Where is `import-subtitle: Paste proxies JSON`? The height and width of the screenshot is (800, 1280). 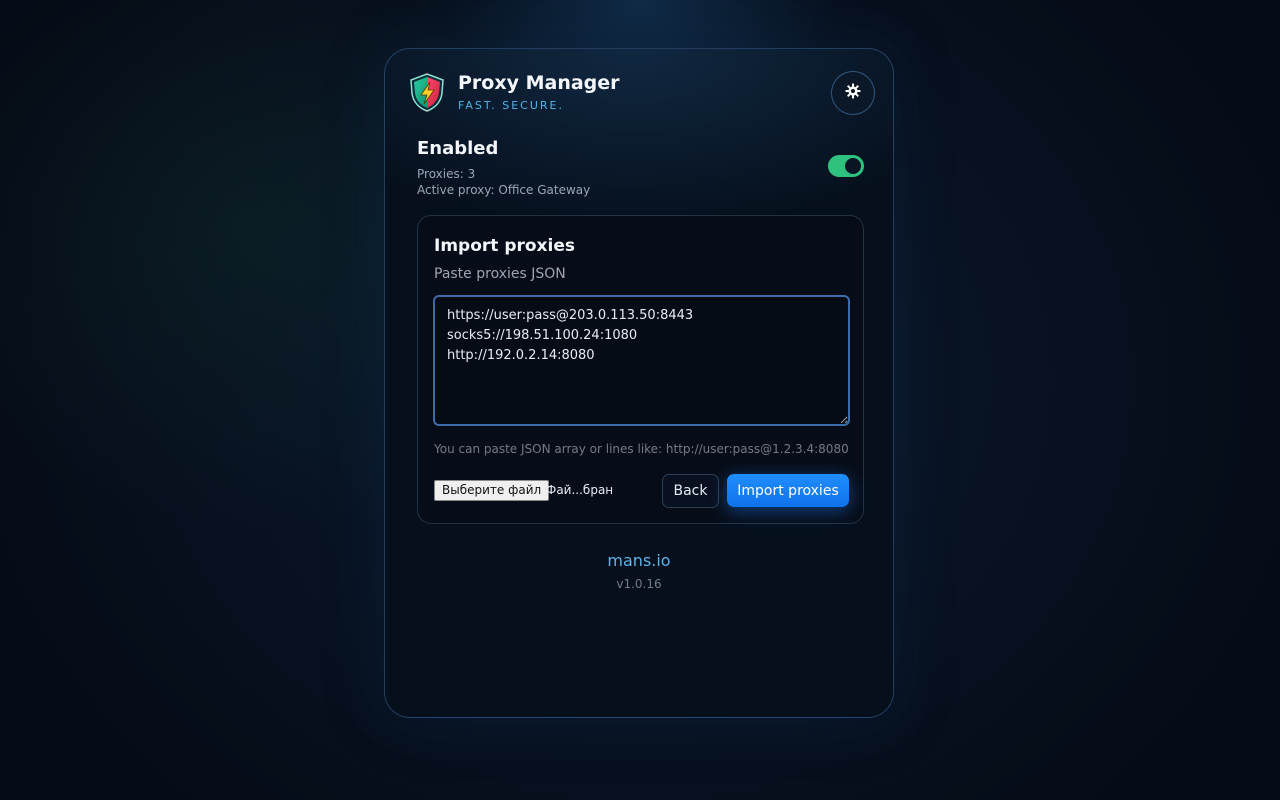
import-subtitle: Paste proxies JSON is located at coordinates (500, 274).